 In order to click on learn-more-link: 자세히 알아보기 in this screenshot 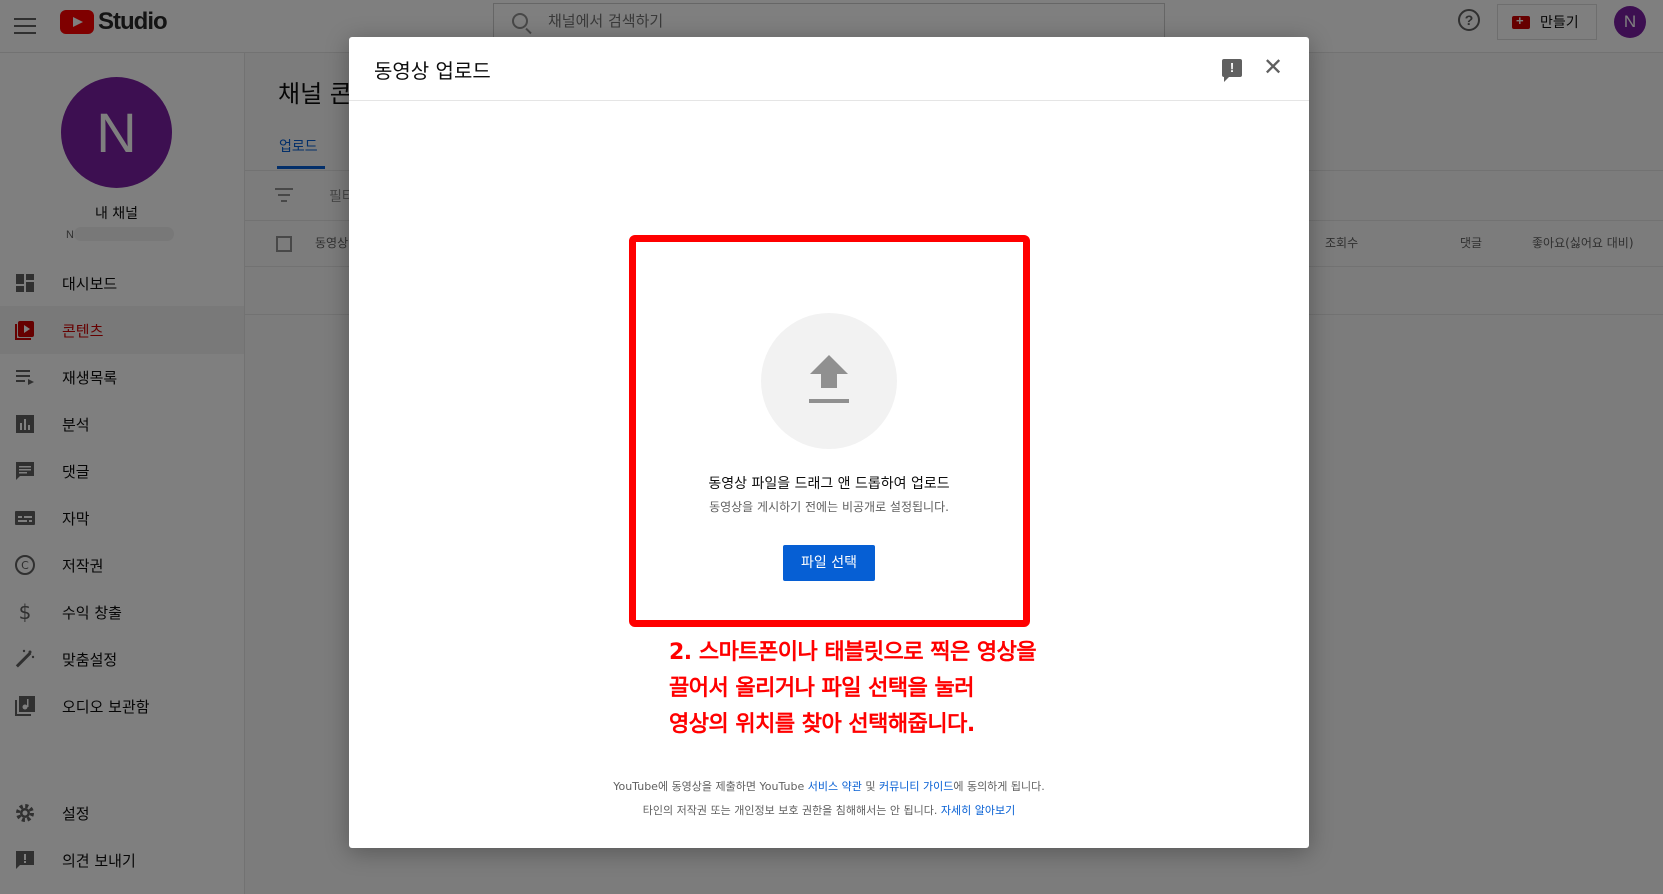, I will do `click(978, 810)`.